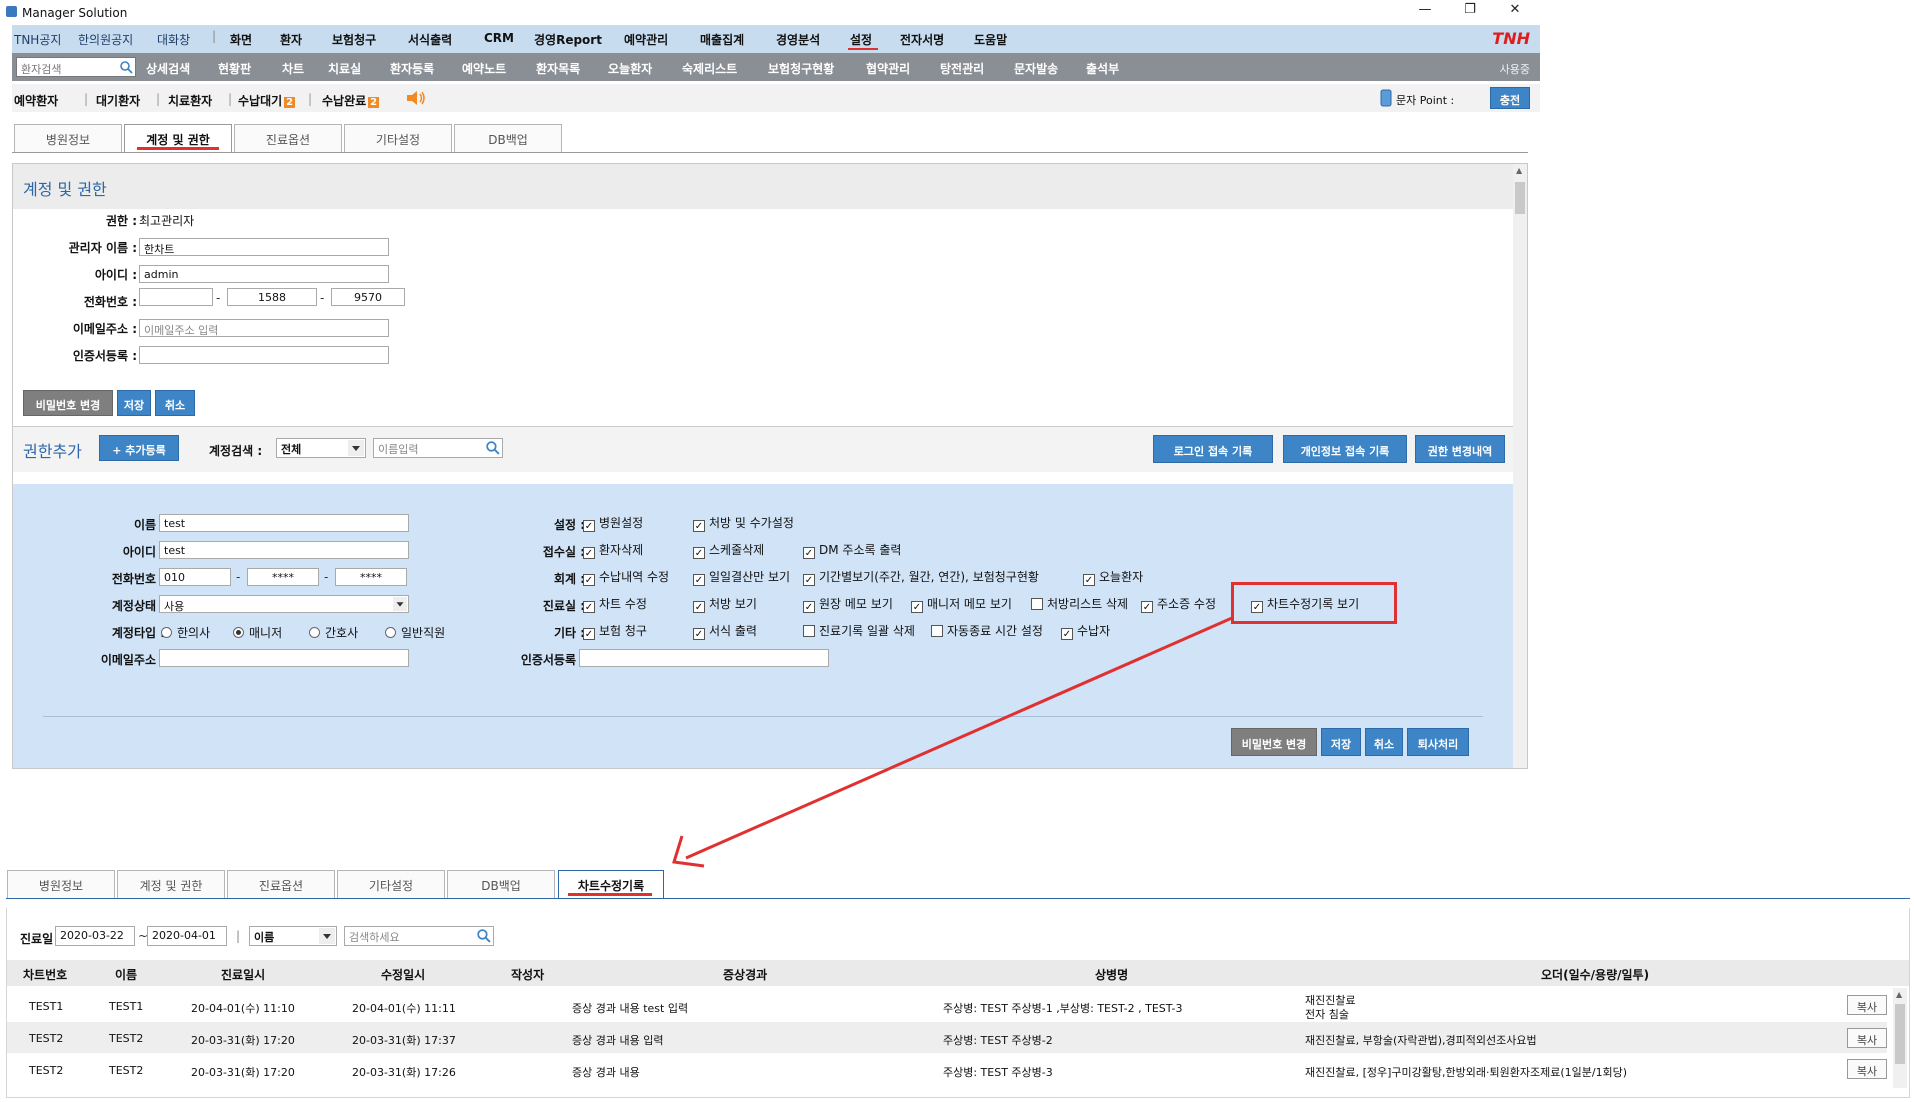  What do you see at coordinates (501, 884) in the screenshot?
I see `tab-db-backup-2: DB백업` at bounding box center [501, 884].